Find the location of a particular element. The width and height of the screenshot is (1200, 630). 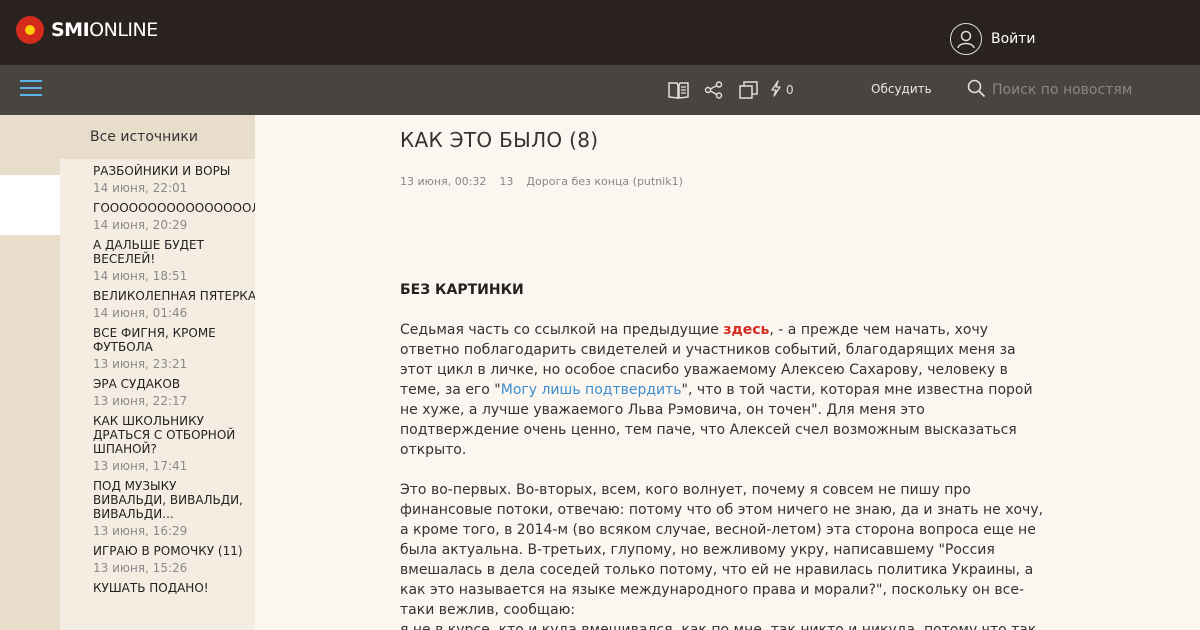

list-item-date: 14 июня, 20:29 is located at coordinates (140, 225).